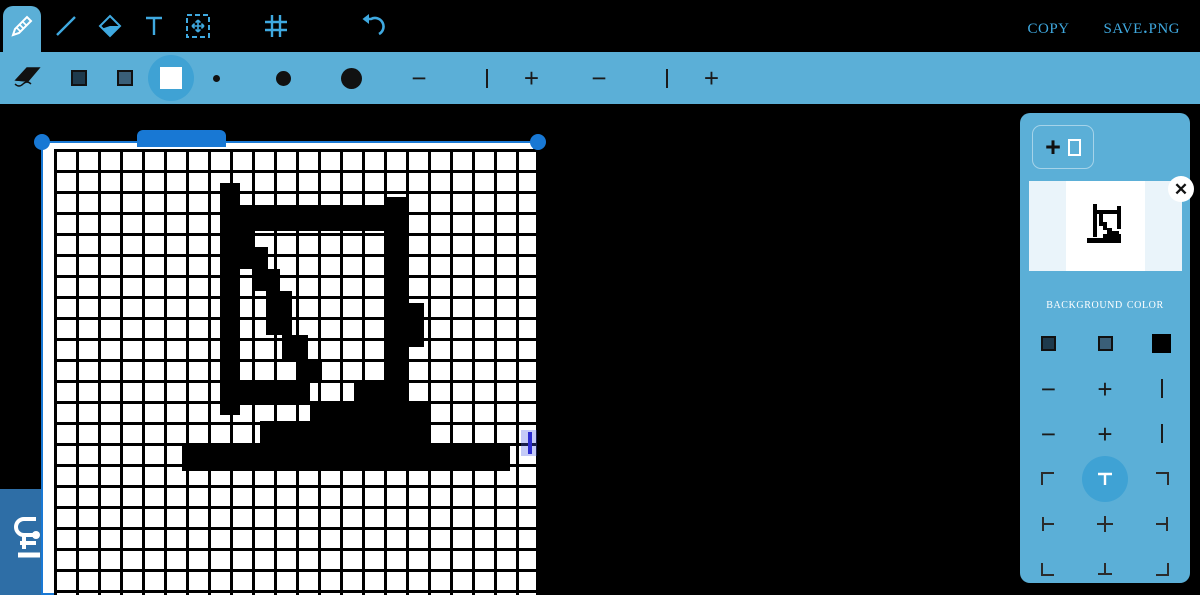 This screenshot has height=595, width=1200. Describe the element at coordinates (600, 26) in the screenshot. I see `top-toolbar: Copy Save.png` at that location.